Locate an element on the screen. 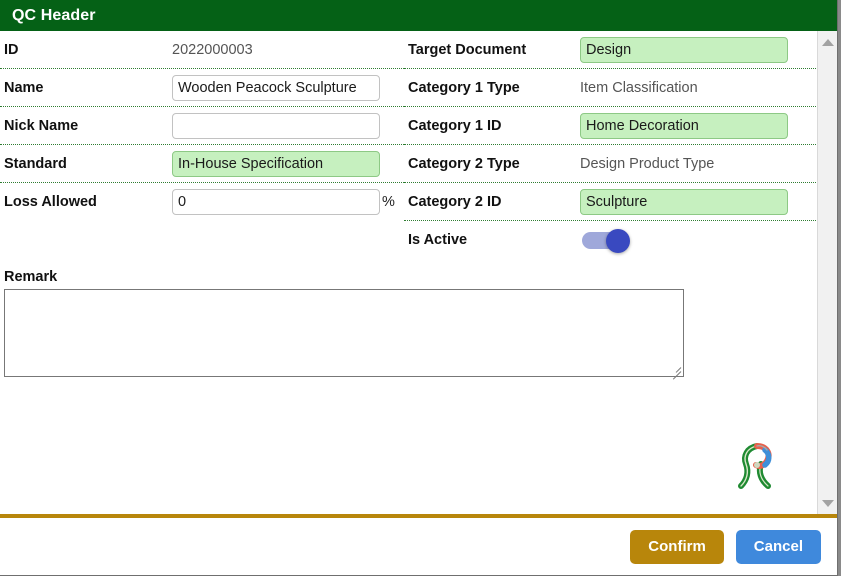  category-1-id-input is located at coordinates (684, 125).